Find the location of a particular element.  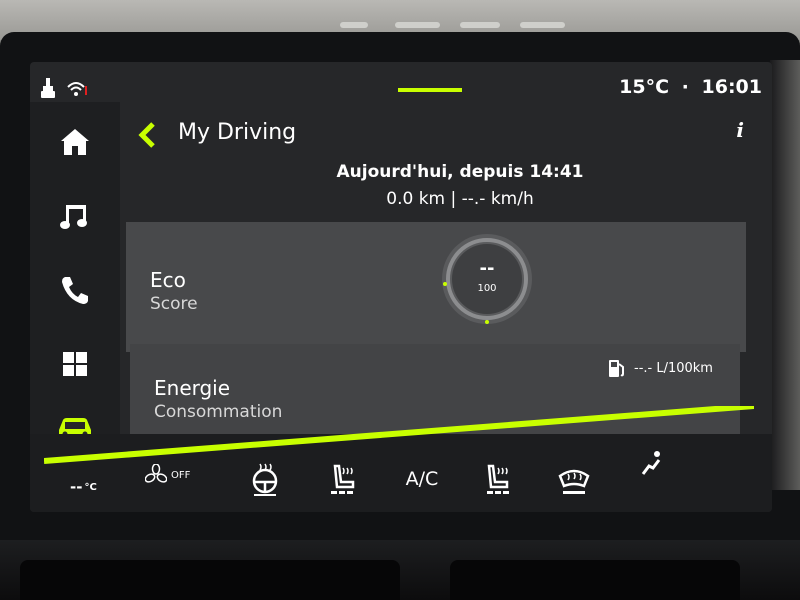

eco-score-value: -- is located at coordinates (487, 268).